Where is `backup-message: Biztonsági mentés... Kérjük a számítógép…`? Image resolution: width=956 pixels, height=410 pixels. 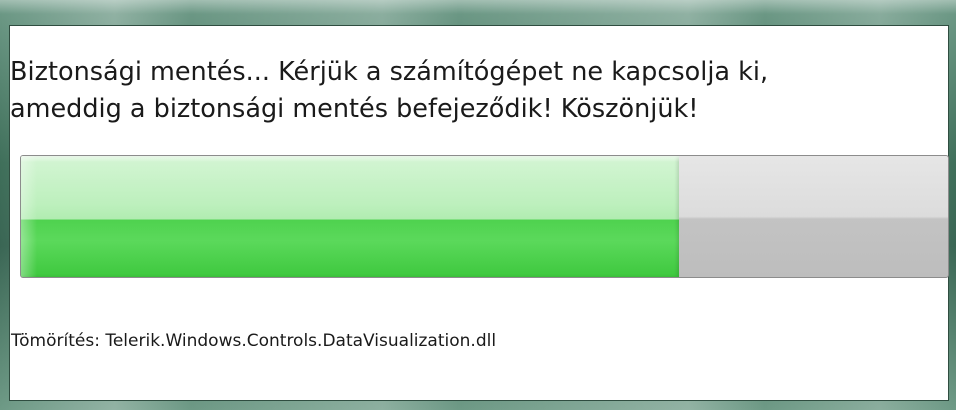
backup-message: Biztonsági mentés... Kérjük a számítógép… is located at coordinates (389, 90).